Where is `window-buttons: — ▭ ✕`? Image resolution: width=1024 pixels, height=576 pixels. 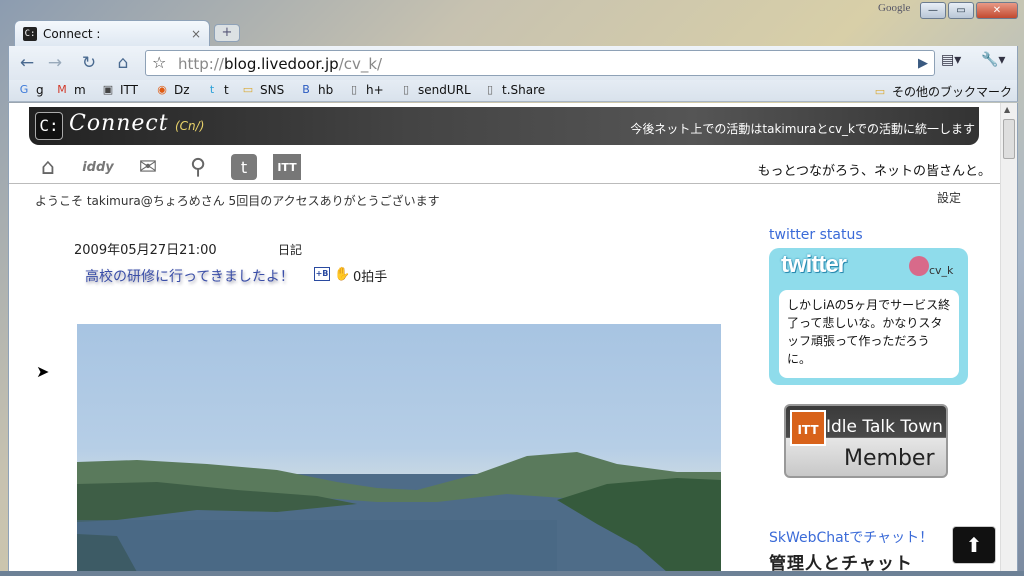
window-buttons: — ▭ ✕ is located at coordinates (969, 10).